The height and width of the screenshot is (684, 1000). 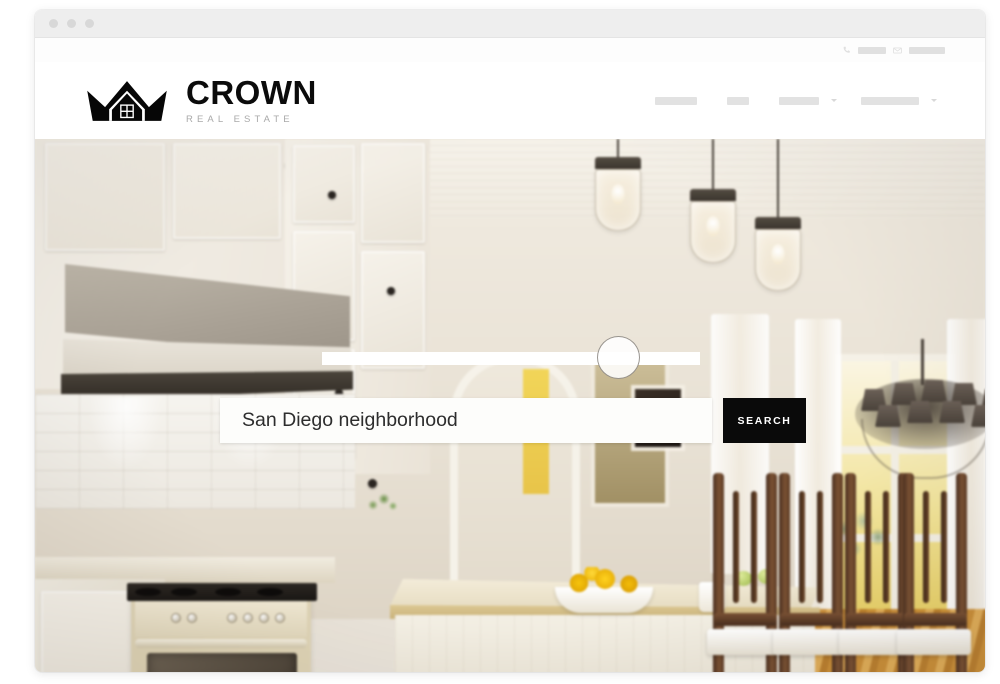 I want to click on browser-titlebar, so click(x=510, y=24).